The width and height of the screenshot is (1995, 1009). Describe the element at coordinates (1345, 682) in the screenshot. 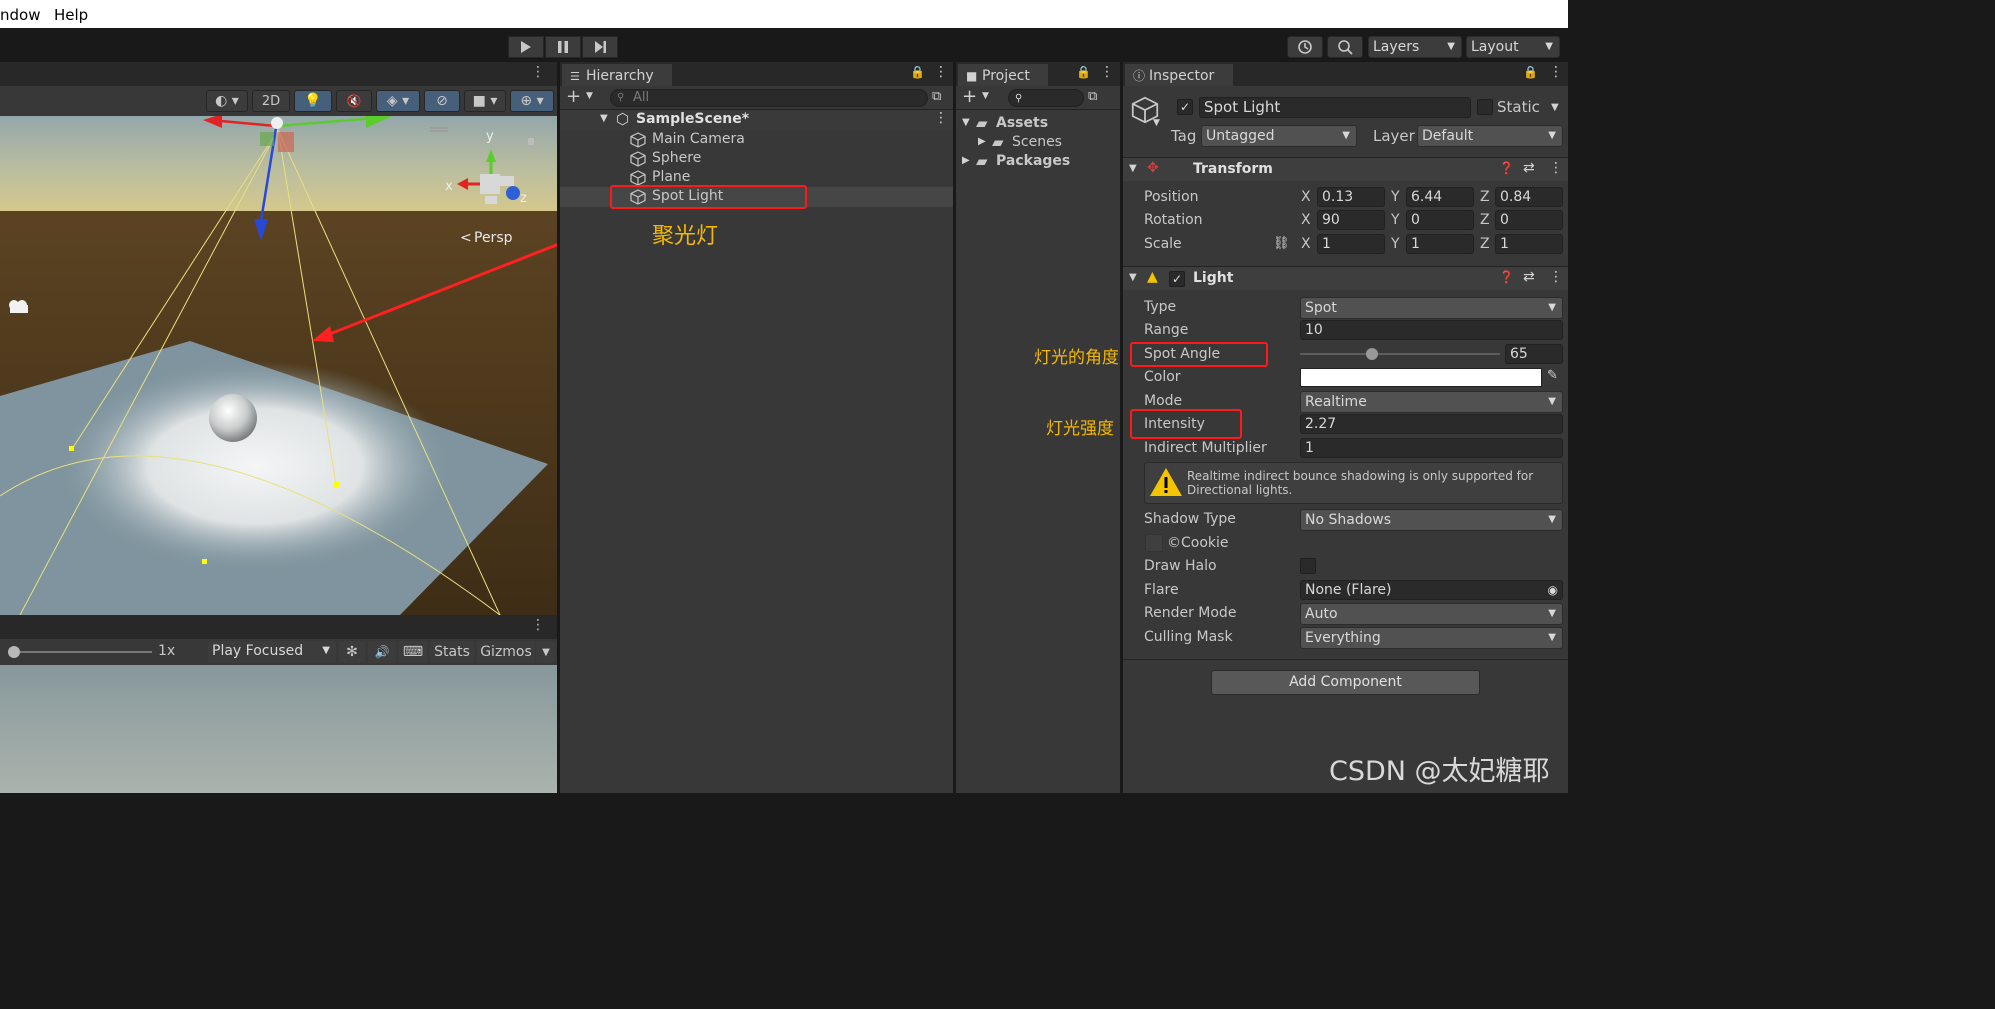

I see `add-component-button: Add Component` at that location.